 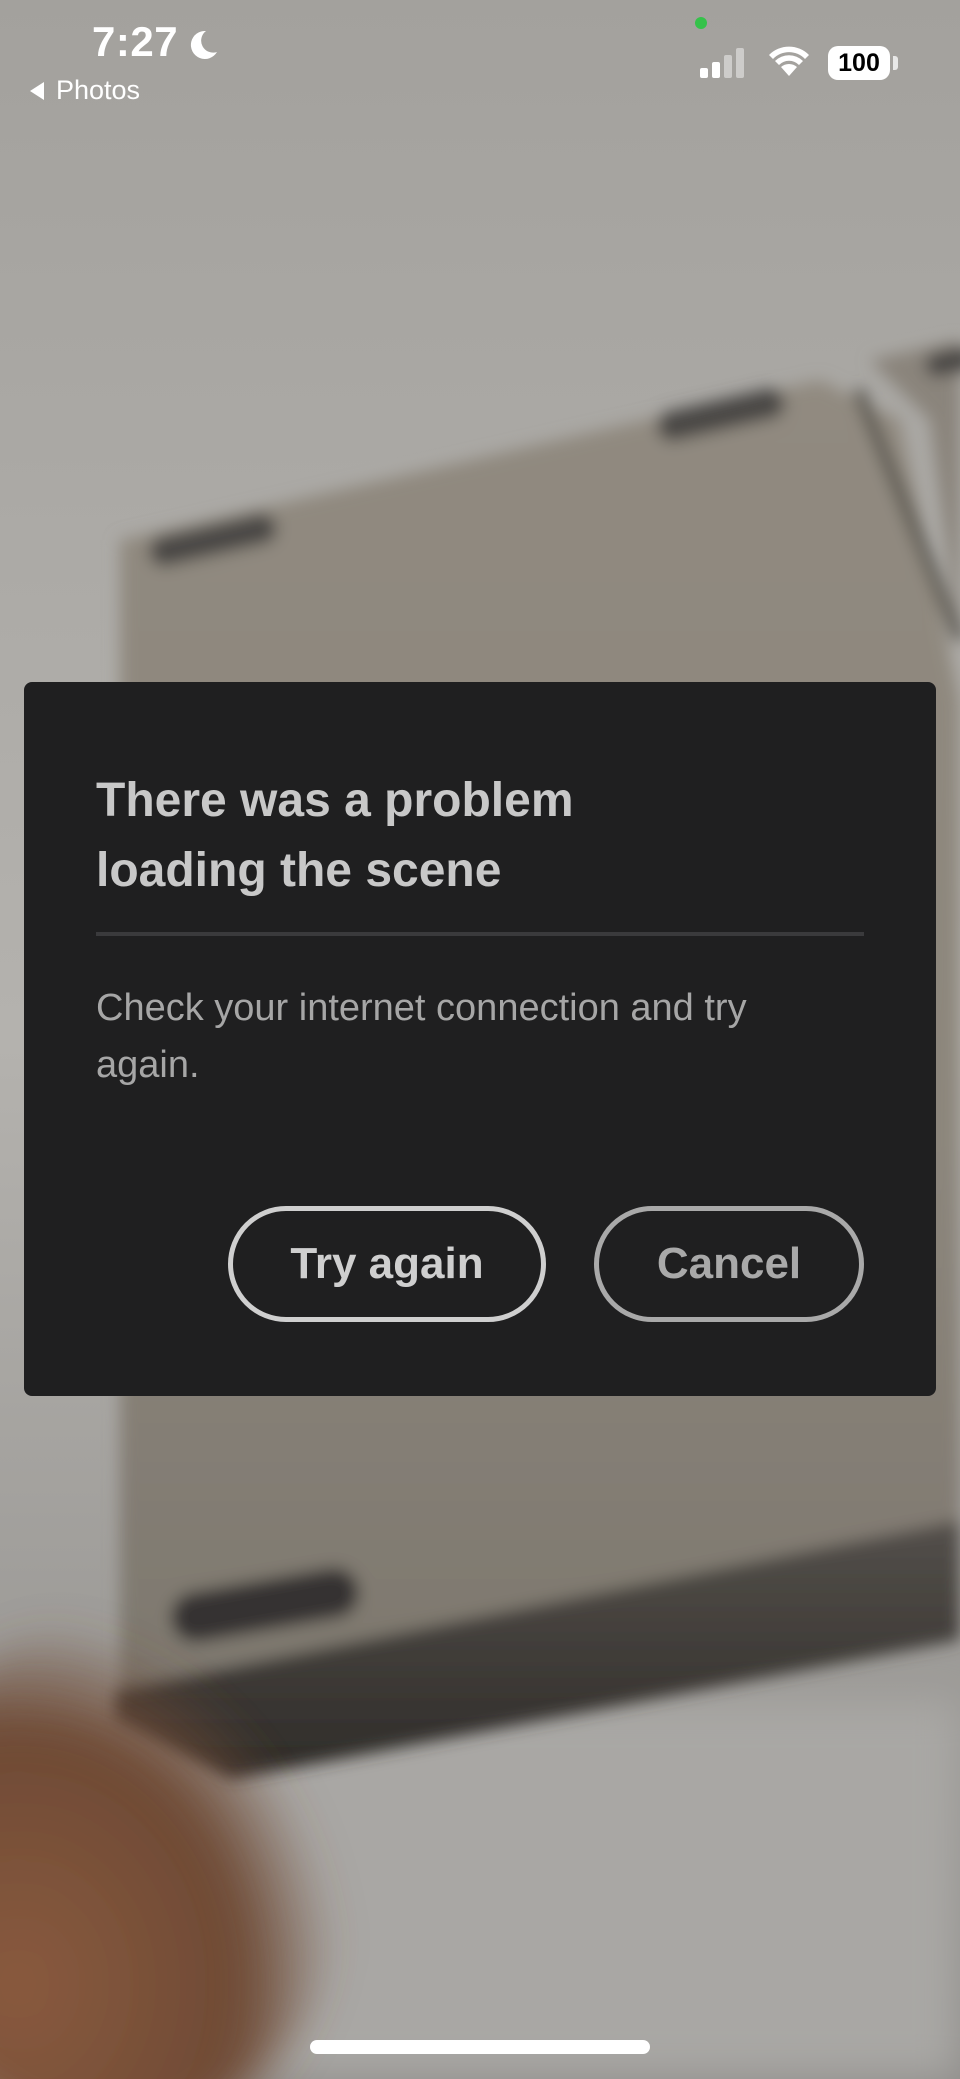 I want to click on back-caret-icon, so click(x=37, y=90).